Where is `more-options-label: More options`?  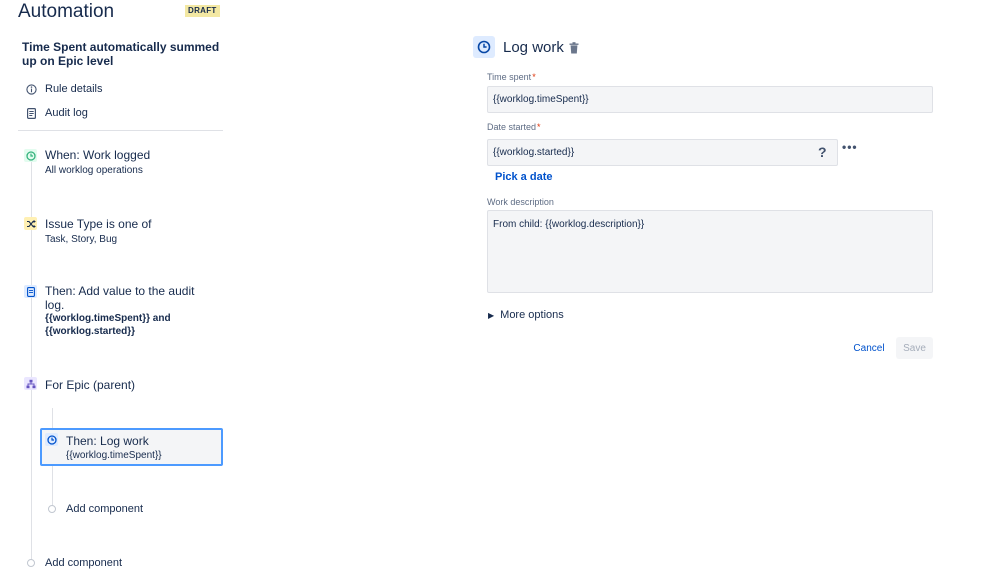
more-options-label: More options is located at coordinates (532, 315).